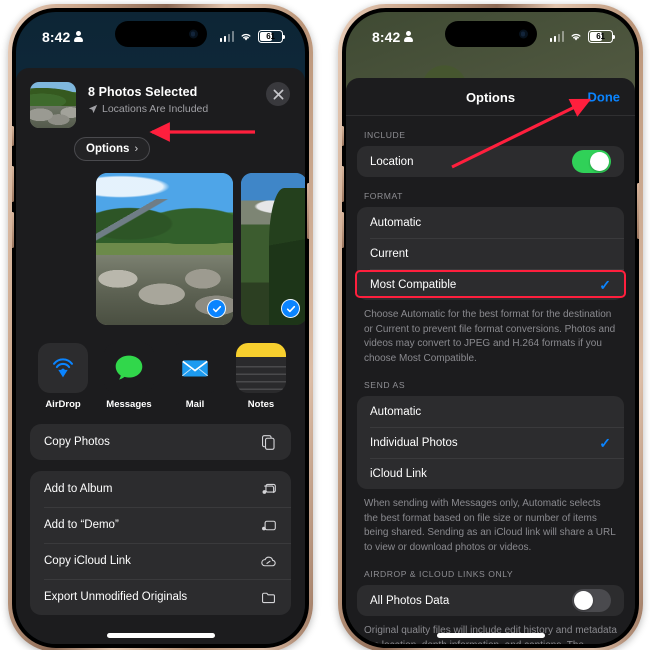  What do you see at coordinates (591, 161) in the screenshot?
I see `location-toggle` at bounding box center [591, 161].